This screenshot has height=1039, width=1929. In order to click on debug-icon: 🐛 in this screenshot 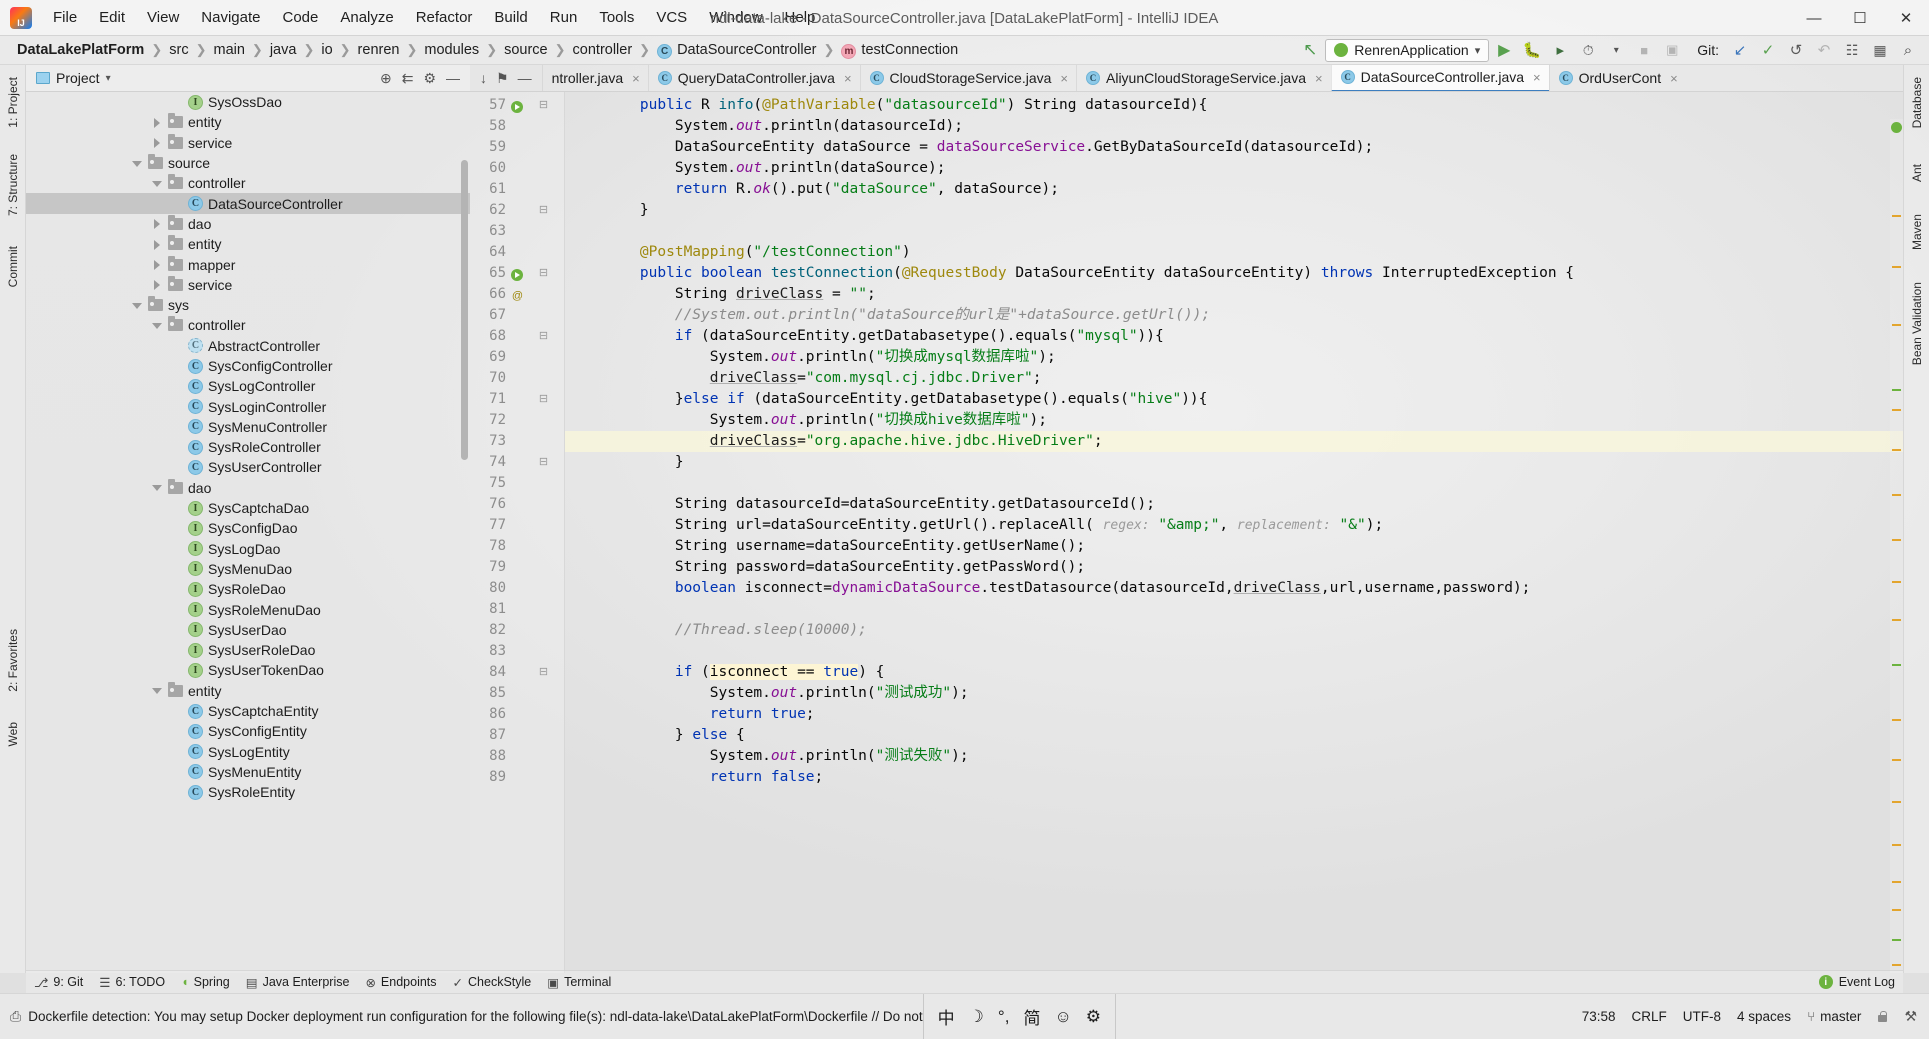, I will do `click(1532, 50)`.